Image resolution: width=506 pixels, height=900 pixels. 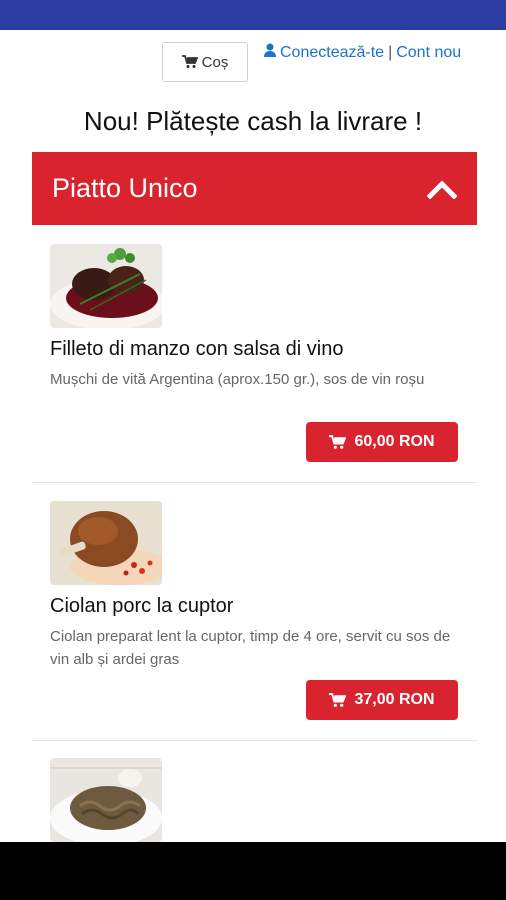 I want to click on auth-links: Conectează-te | Cont nou, so click(x=362, y=52).